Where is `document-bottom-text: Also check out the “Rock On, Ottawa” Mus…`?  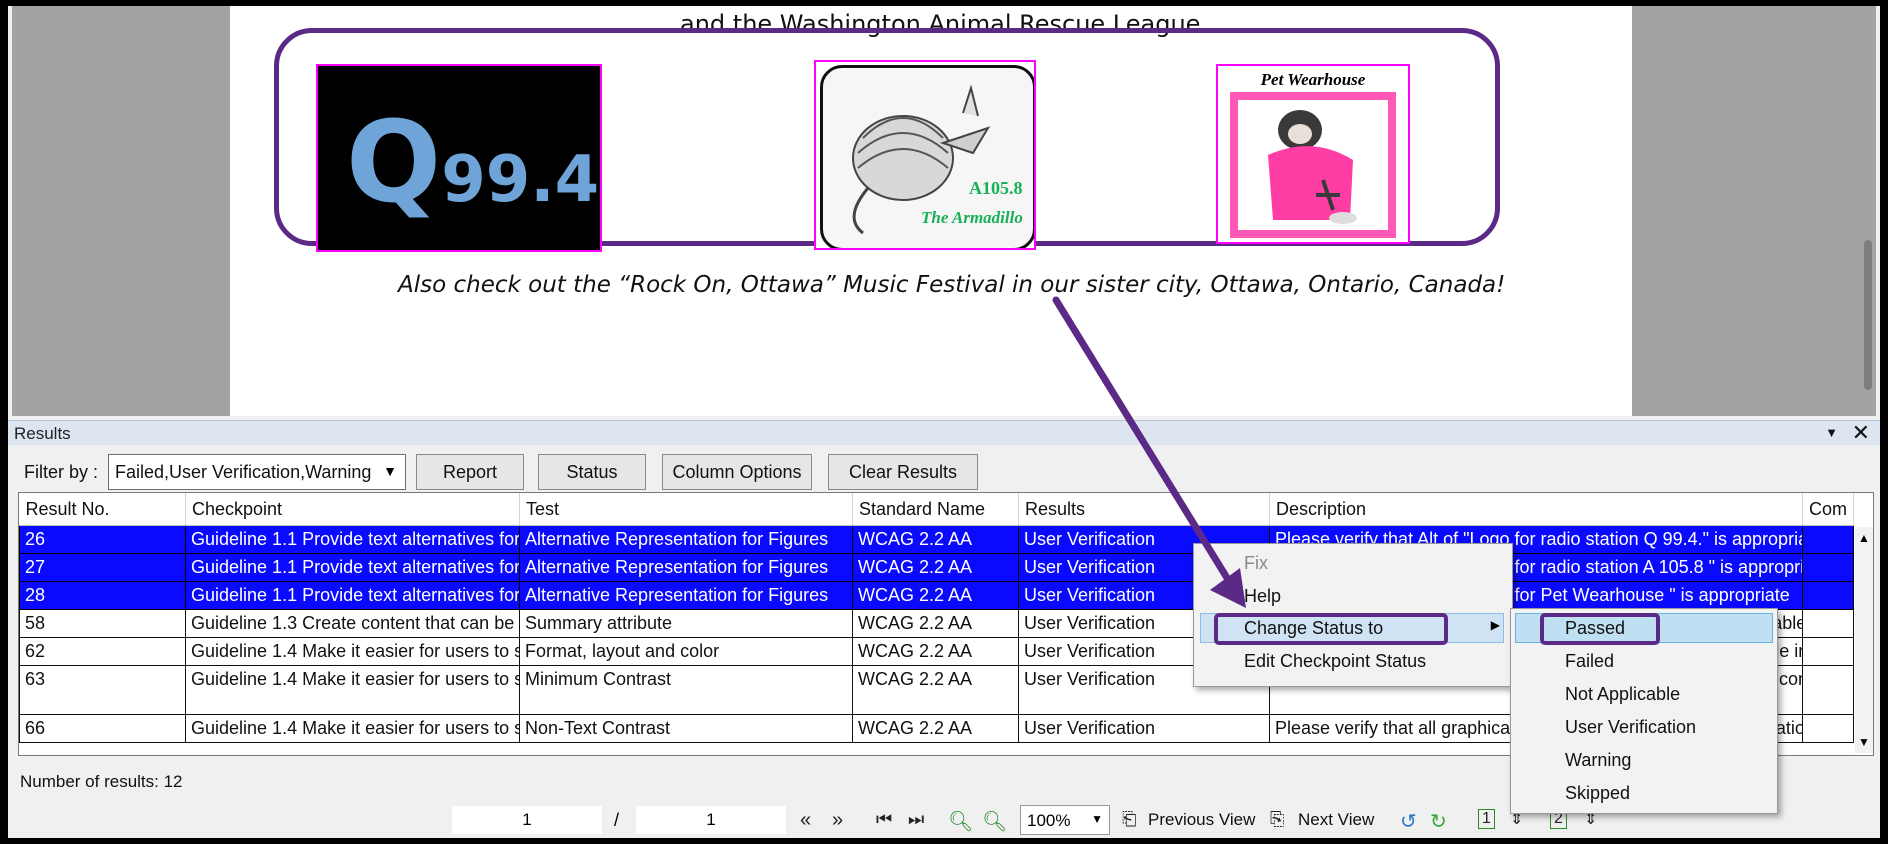 document-bottom-text: Also check out the “Rock On, Ottawa” Mus… is located at coordinates (952, 285).